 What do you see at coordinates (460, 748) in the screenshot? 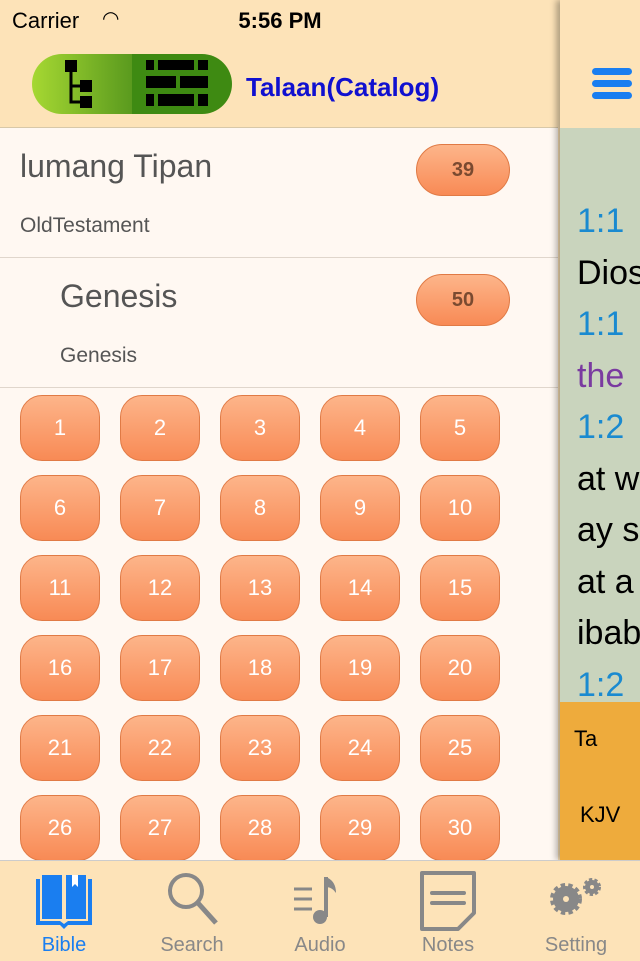
I see `chapter-button: 25` at bounding box center [460, 748].